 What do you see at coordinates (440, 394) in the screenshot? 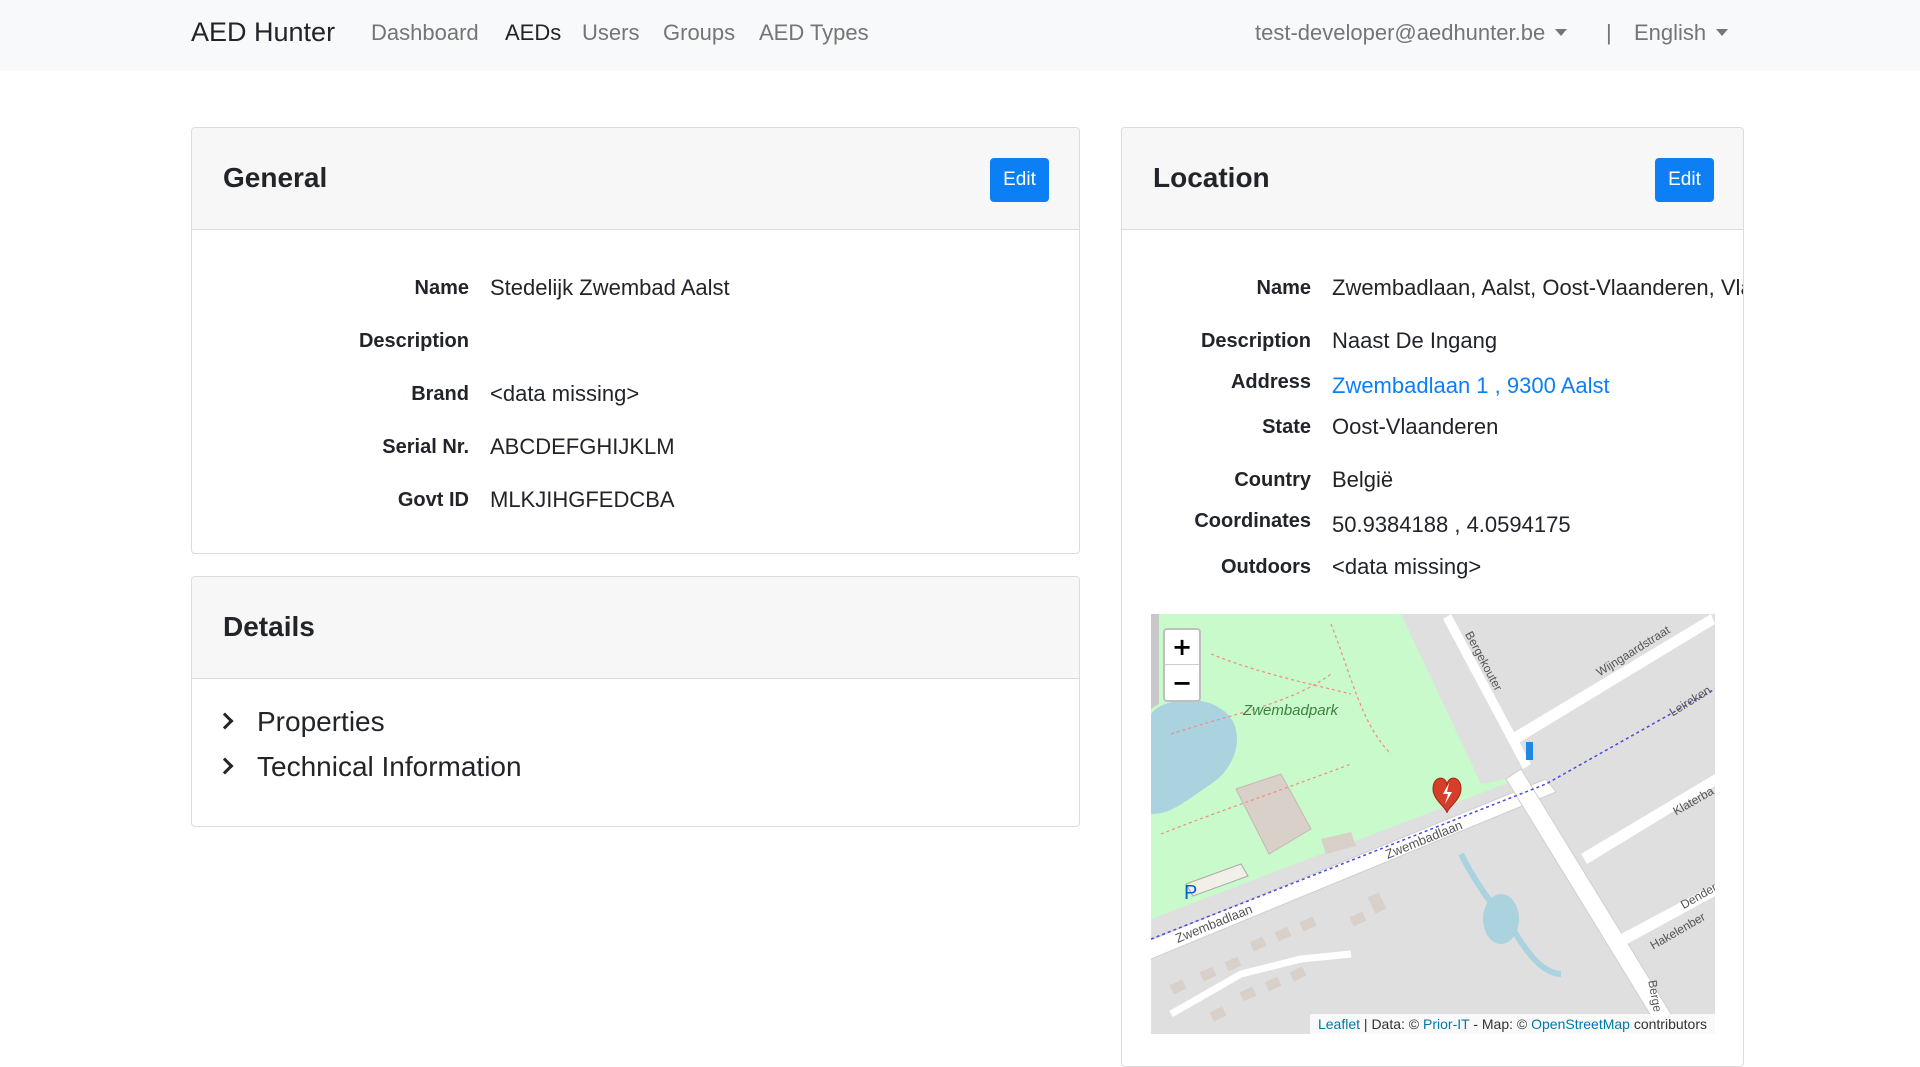
I see `field-label: Brand` at bounding box center [440, 394].